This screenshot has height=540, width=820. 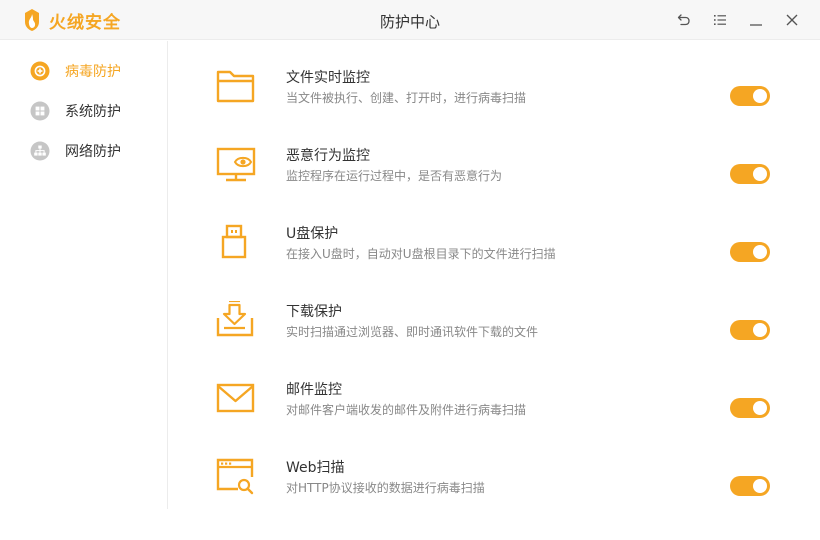 I want to click on feature-title: 文件实时监控, so click(x=328, y=78).